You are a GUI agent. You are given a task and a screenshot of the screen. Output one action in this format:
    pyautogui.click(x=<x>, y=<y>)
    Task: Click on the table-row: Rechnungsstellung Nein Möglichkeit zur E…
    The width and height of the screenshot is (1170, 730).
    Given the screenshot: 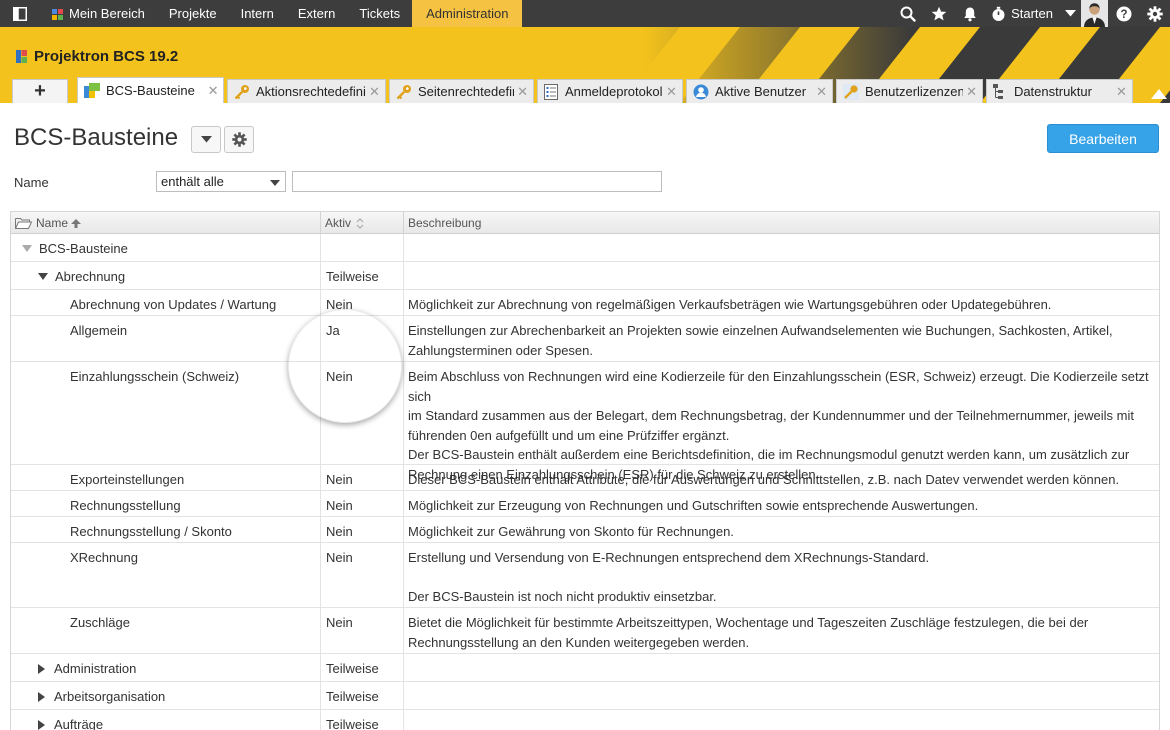 What is the action you would take?
    pyautogui.click(x=585, y=504)
    